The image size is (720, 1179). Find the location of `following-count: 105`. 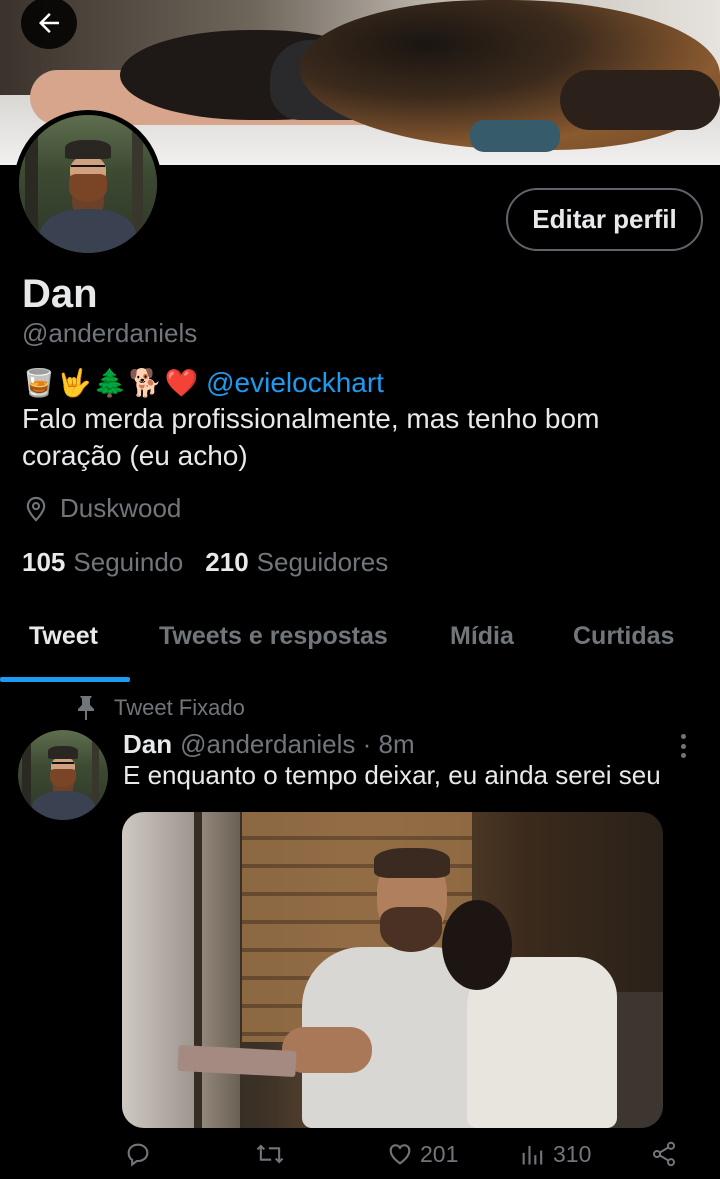

following-count: 105 is located at coordinates (44, 562).